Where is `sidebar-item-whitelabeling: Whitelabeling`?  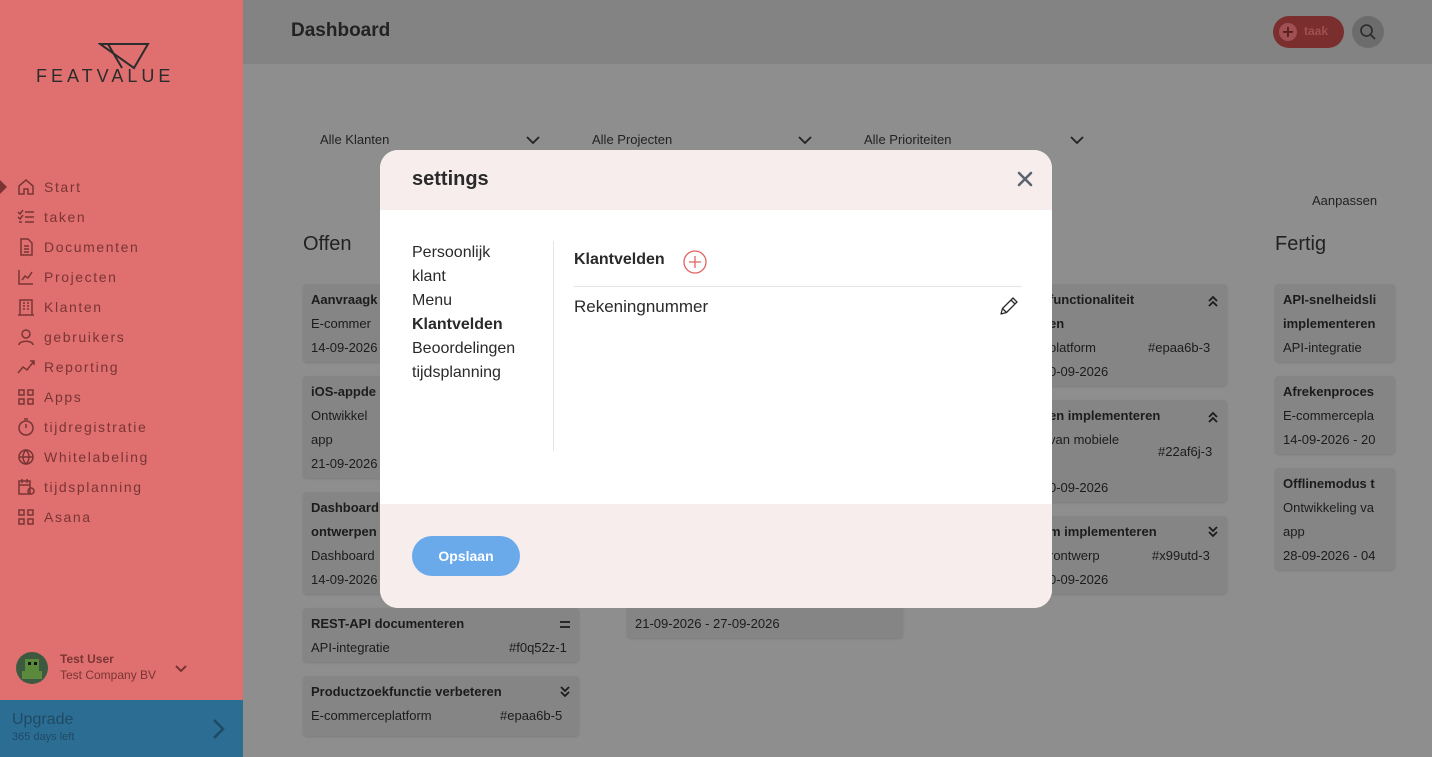
sidebar-item-whitelabeling: Whitelabeling is located at coordinates (121, 457).